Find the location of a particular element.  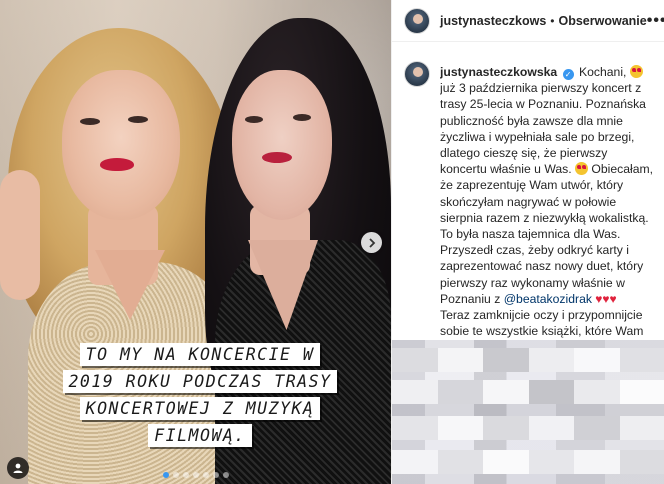

caption-username: justynasteczkowska is located at coordinates (498, 72).